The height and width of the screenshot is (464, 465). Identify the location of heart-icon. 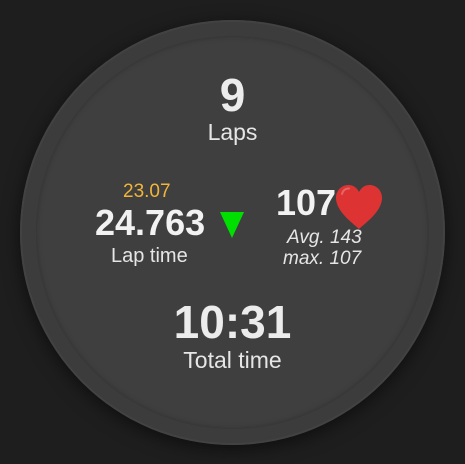
(359, 207).